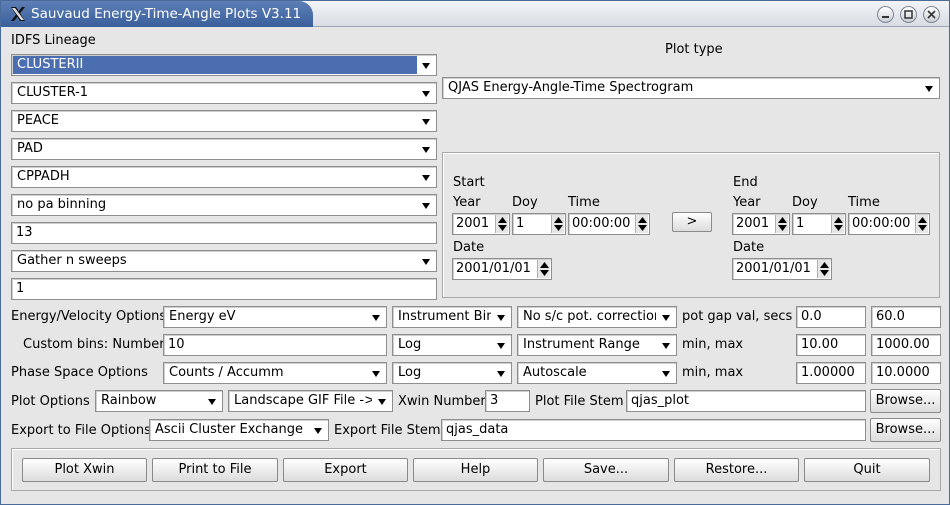 The width and height of the screenshot is (950, 505). What do you see at coordinates (444, 316) in the screenshot?
I see `energy-bins-value: Instrument Bins` at bounding box center [444, 316].